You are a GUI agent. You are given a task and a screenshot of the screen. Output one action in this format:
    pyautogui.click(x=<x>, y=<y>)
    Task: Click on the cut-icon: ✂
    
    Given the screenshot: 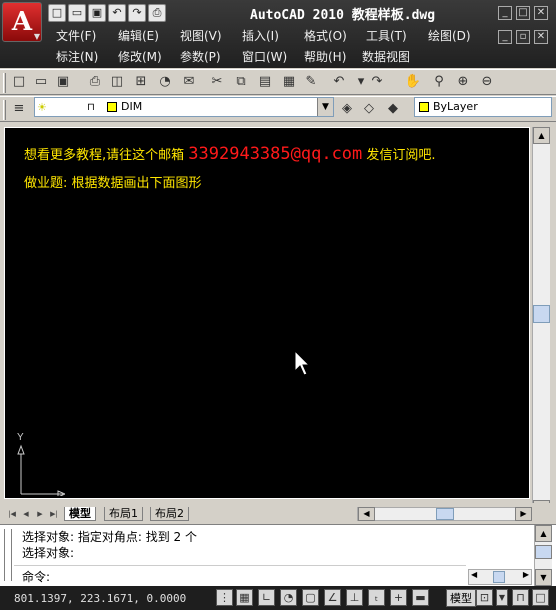 What is the action you would take?
    pyautogui.click(x=217, y=82)
    